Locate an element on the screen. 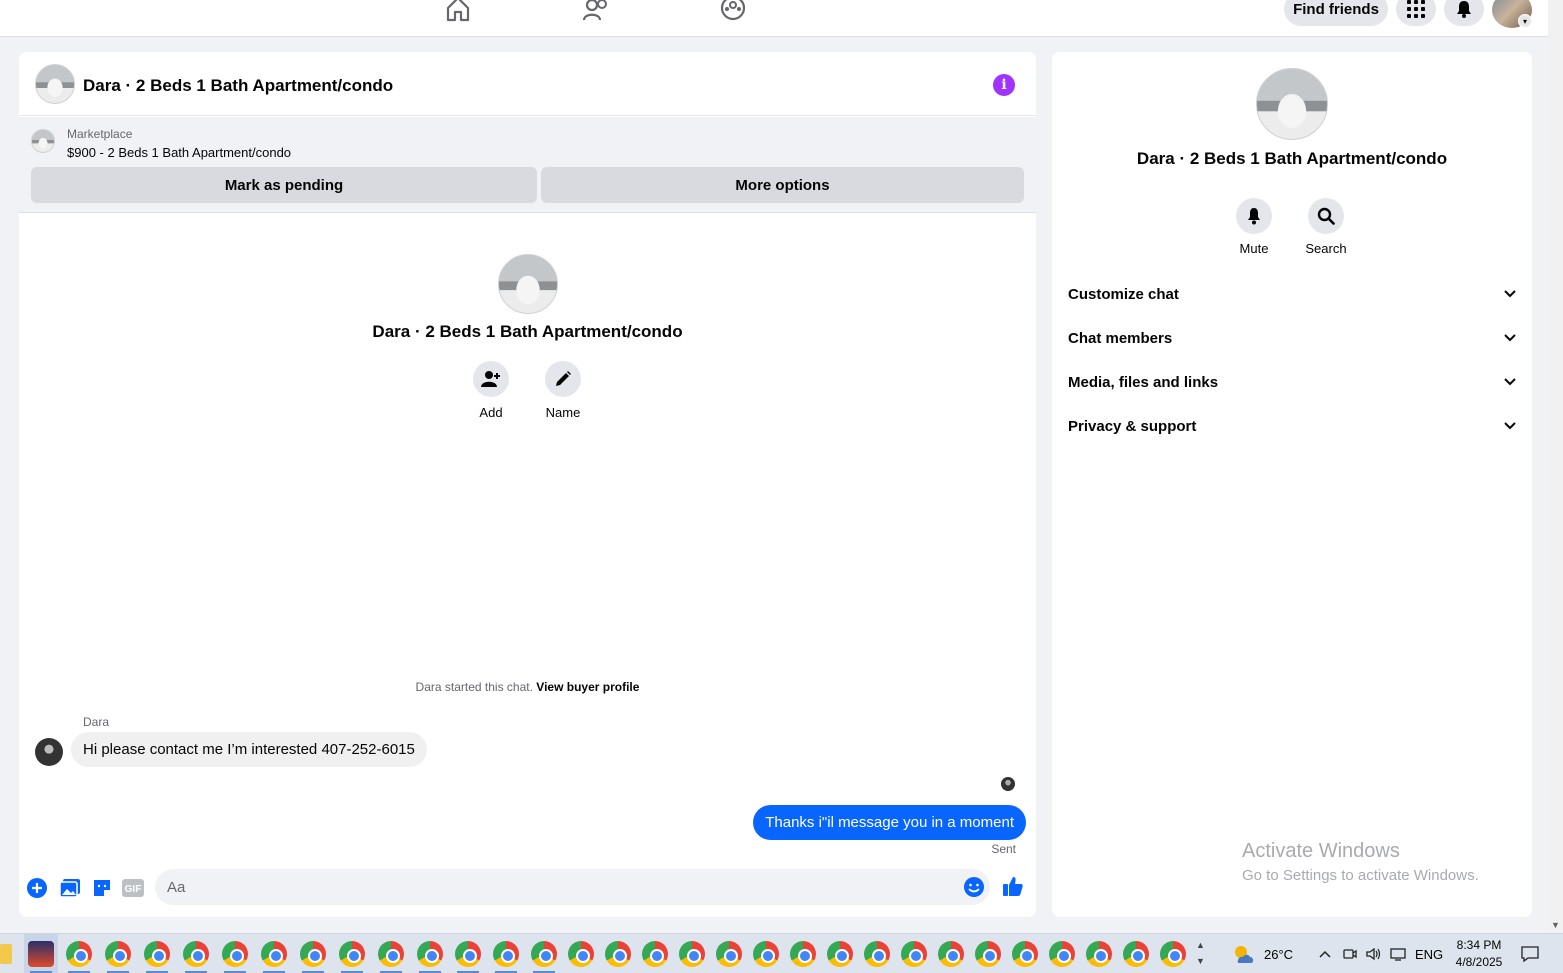  meet-now-icon is located at coordinates (1350, 953).